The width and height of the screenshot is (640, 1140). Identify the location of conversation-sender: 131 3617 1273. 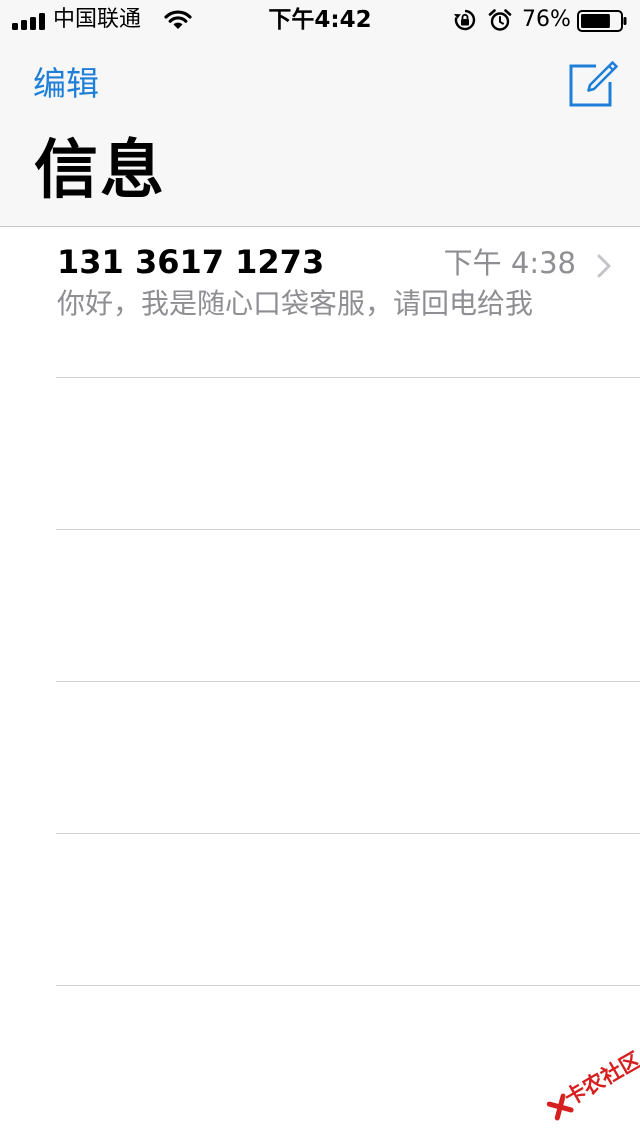
(191, 262).